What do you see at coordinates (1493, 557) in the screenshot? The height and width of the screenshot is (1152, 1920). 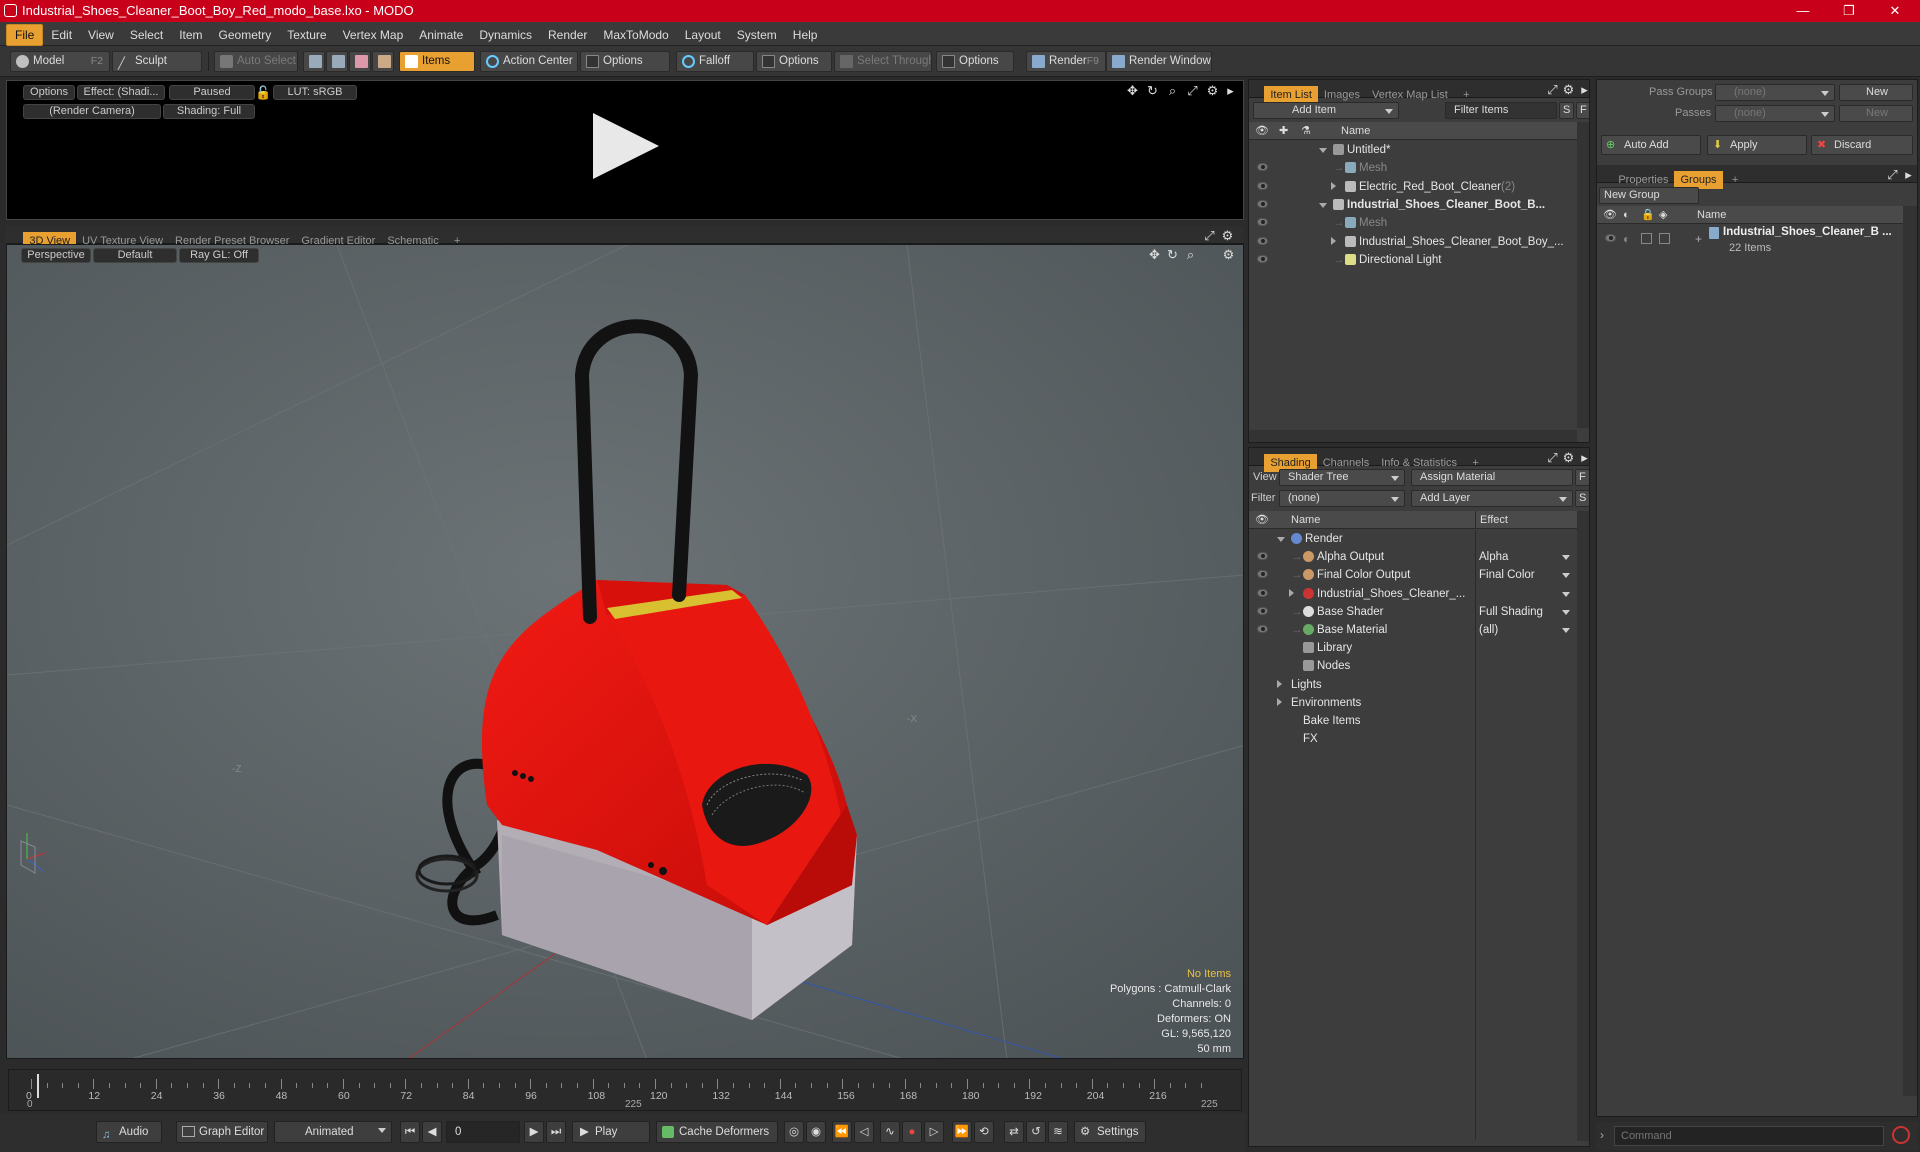 I see `effect-value: Alpha` at bounding box center [1493, 557].